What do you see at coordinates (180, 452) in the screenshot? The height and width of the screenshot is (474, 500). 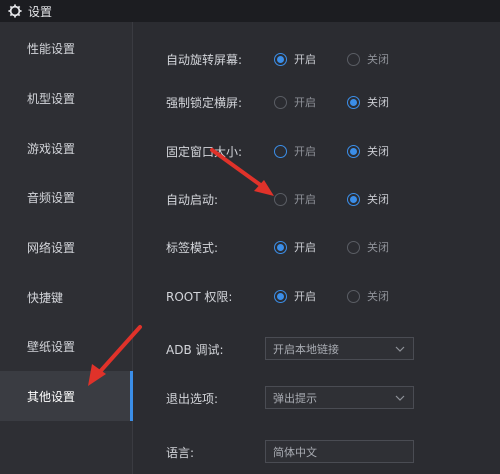 I see `setting-label: 语言:` at bounding box center [180, 452].